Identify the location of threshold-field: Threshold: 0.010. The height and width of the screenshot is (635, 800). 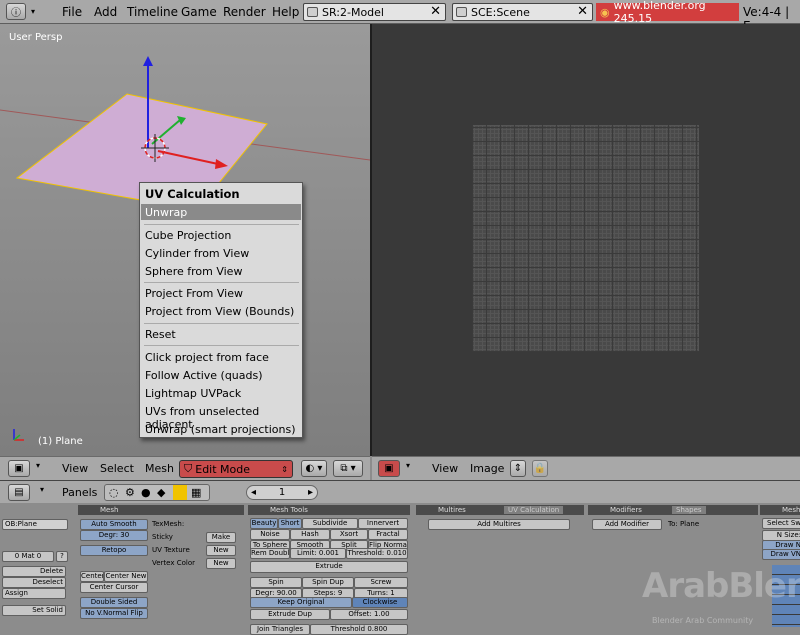
(377, 553).